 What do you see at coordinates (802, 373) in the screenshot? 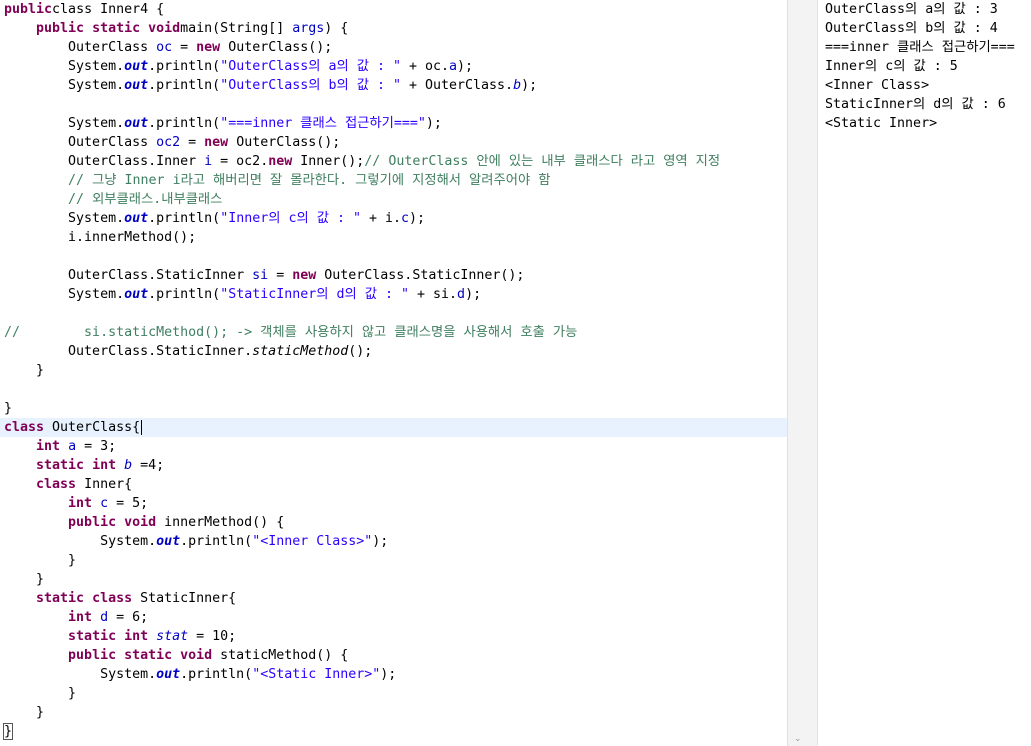
I see `editor-scrollbar: ⌄` at bounding box center [802, 373].